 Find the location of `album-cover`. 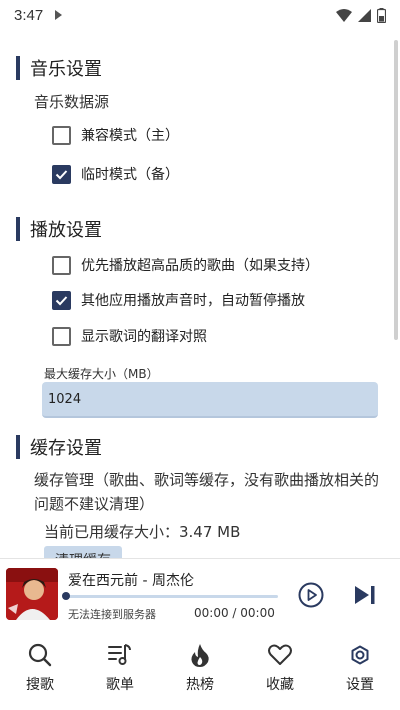

album-cover is located at coordinates (32, 594).